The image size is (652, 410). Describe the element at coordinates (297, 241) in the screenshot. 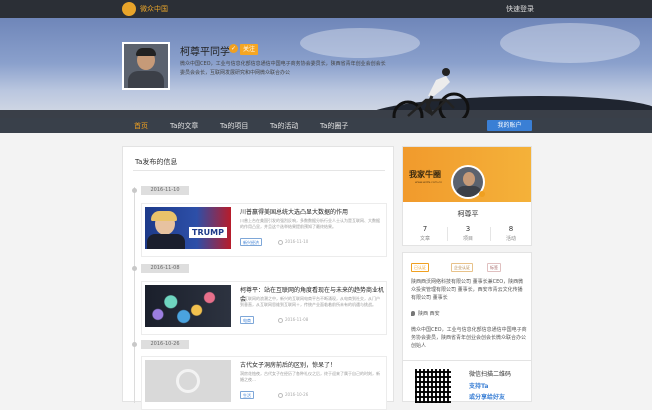

I see `post-time-text: 2016-11-10` at that location.